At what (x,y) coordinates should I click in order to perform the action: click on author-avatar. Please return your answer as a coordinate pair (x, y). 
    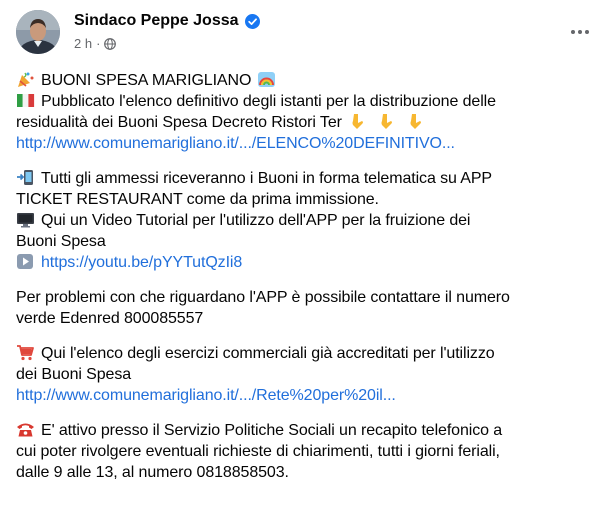
    Looking at the image, I should click on (38, 32).